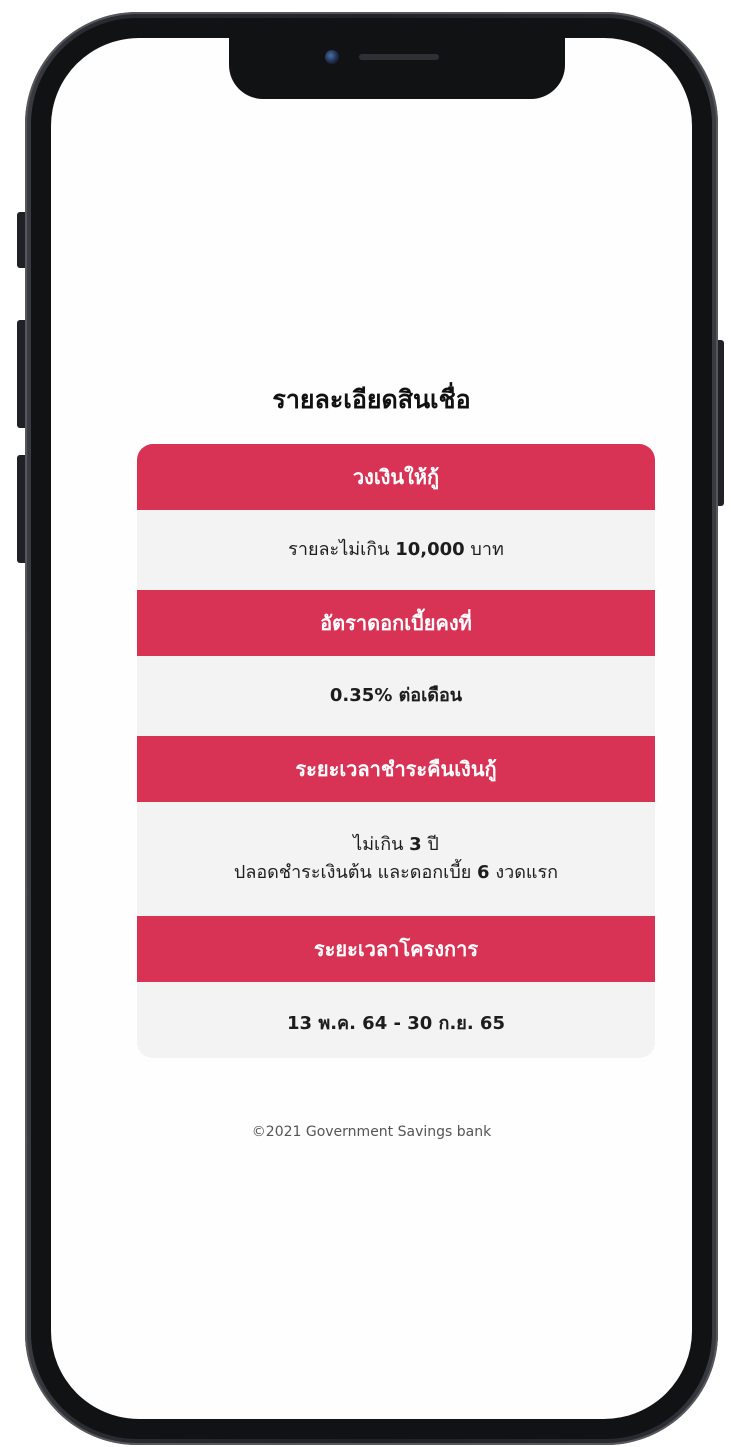 Image resolution: width=731 pixels, height=1447 pixels. Describe the element at coordinates (397, 68) in the screenshot. I see `phone-notch` at that location.